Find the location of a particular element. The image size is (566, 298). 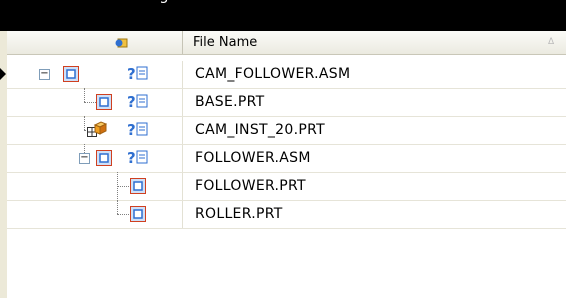

status-column-icon is located at coordinates (122, 45).